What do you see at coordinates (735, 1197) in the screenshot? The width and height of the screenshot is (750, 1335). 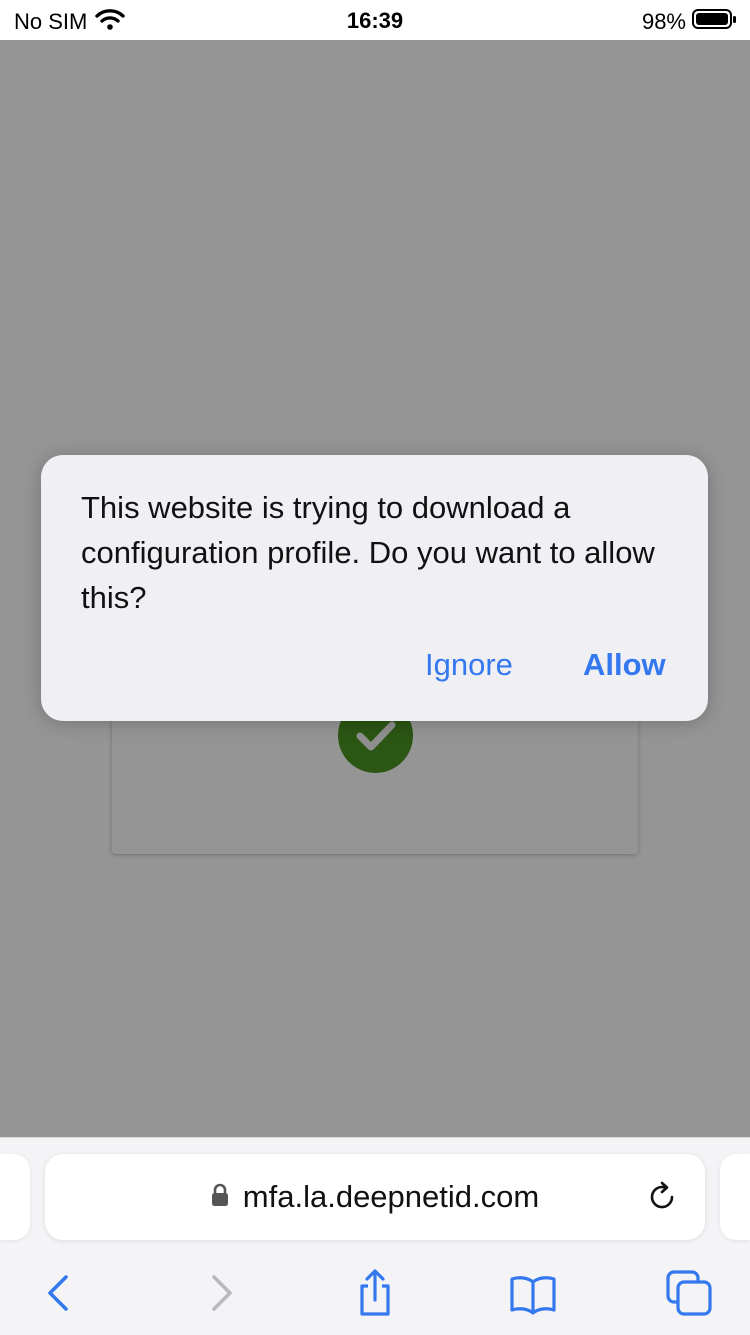 I see `next-tab-peek` at bounding box center [735, 1197].